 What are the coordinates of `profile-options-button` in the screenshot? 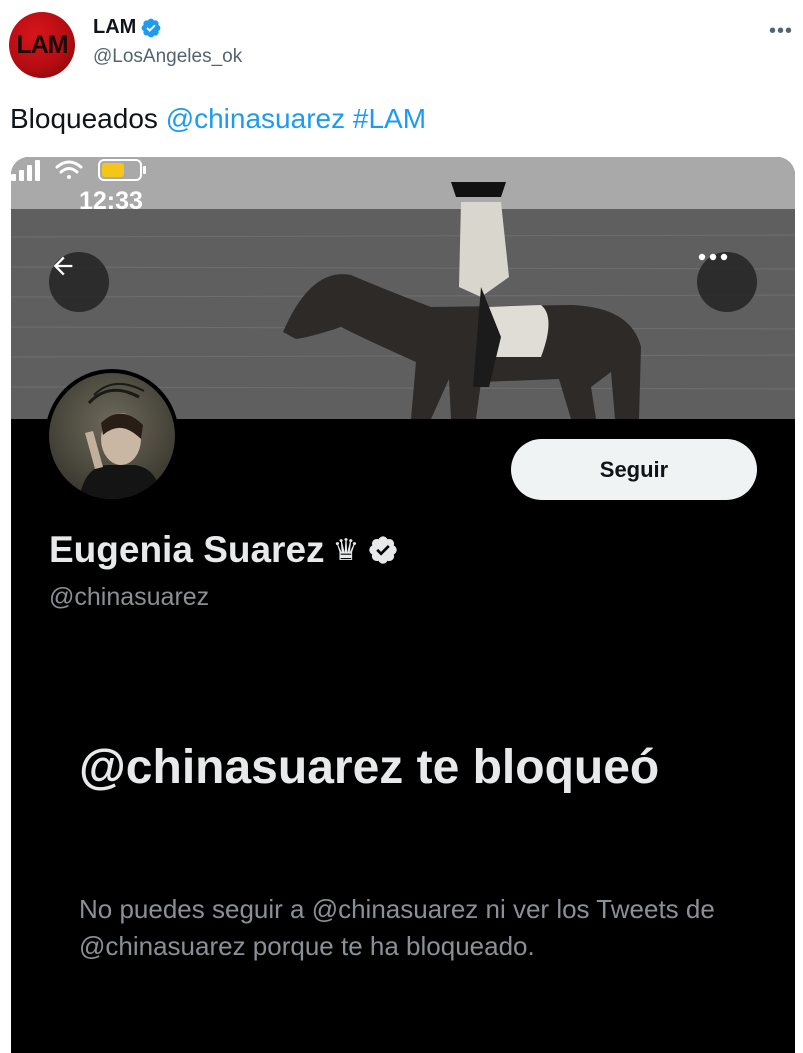 It's located at (727, 282).